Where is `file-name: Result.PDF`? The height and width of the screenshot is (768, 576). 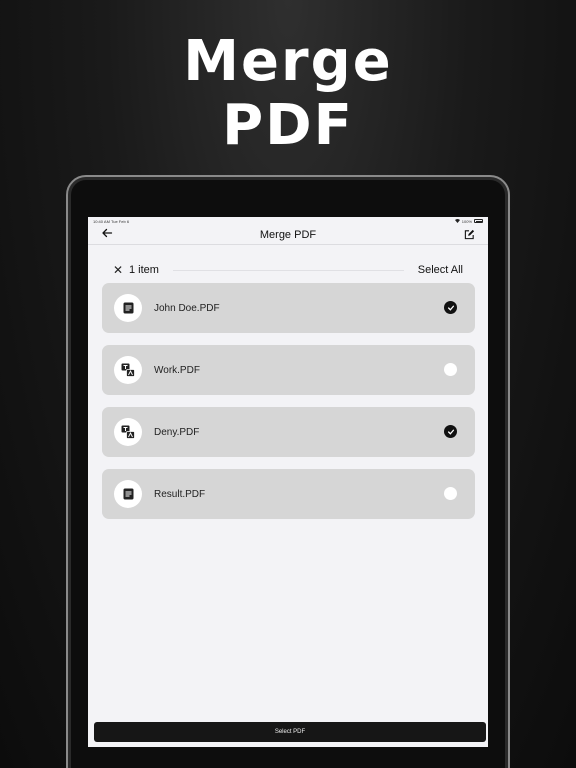
file-name: Result.PDF is located at coordinates (180, 494).